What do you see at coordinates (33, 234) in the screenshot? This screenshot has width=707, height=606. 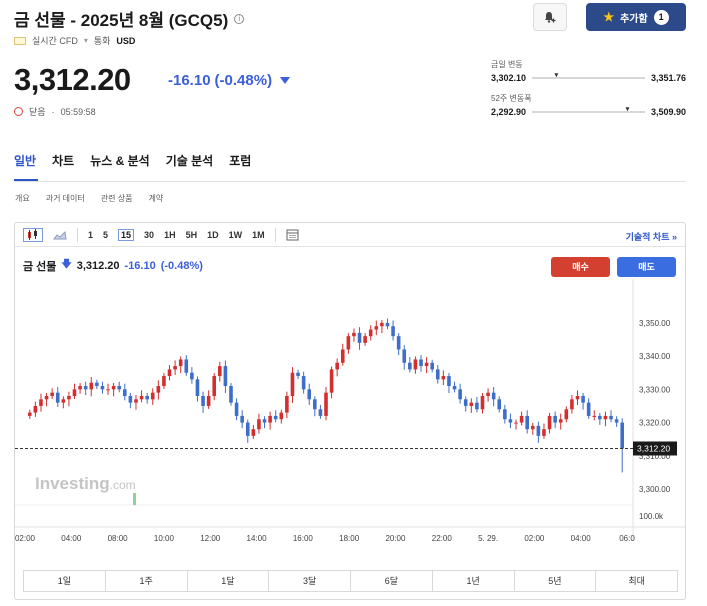 I see `candlestick-type-icon` at bounding box center [33, 234].